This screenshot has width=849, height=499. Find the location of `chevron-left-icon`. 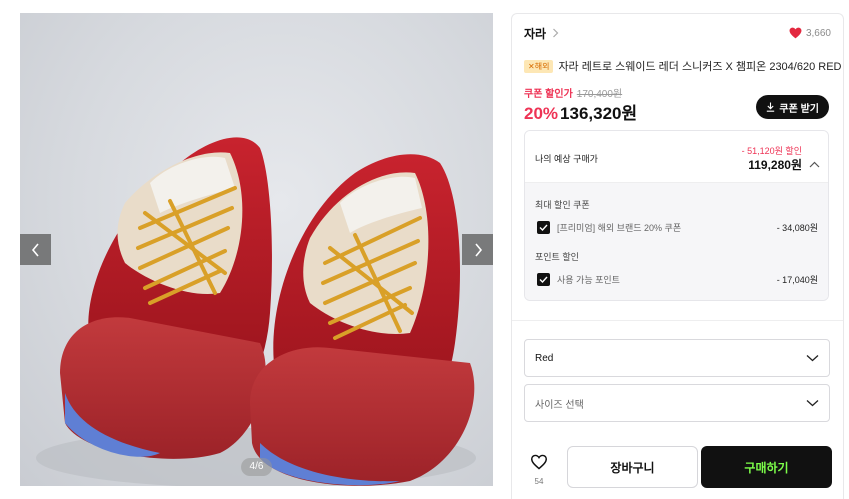

chevron-left-icon is located at coordinates (35, 249).